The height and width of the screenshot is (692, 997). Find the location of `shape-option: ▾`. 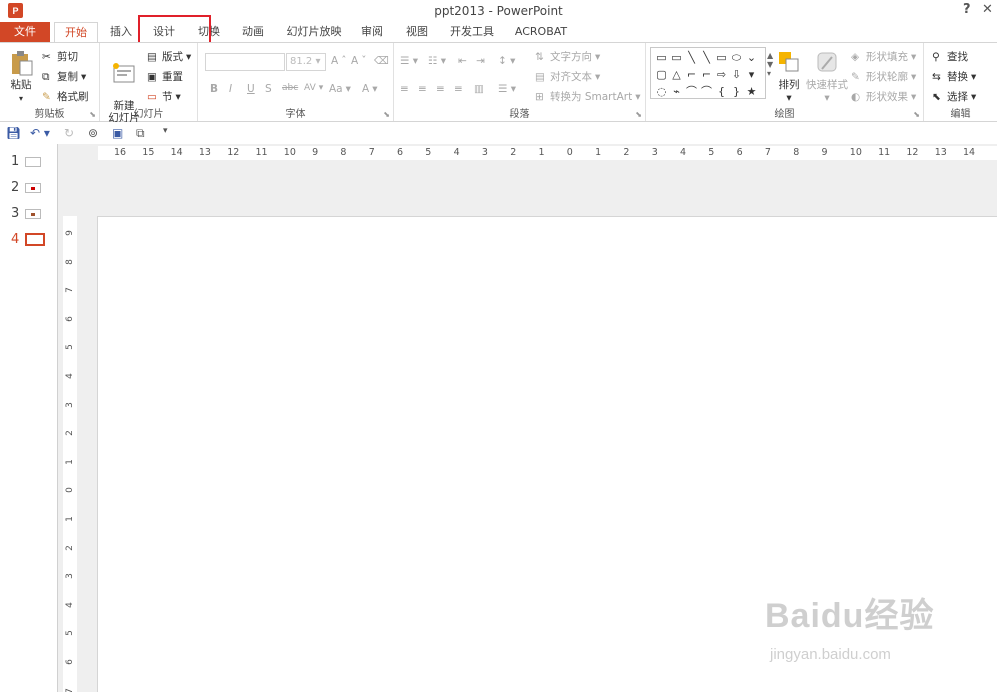

shape-option: ▾ is located at coordinates (751, 74).